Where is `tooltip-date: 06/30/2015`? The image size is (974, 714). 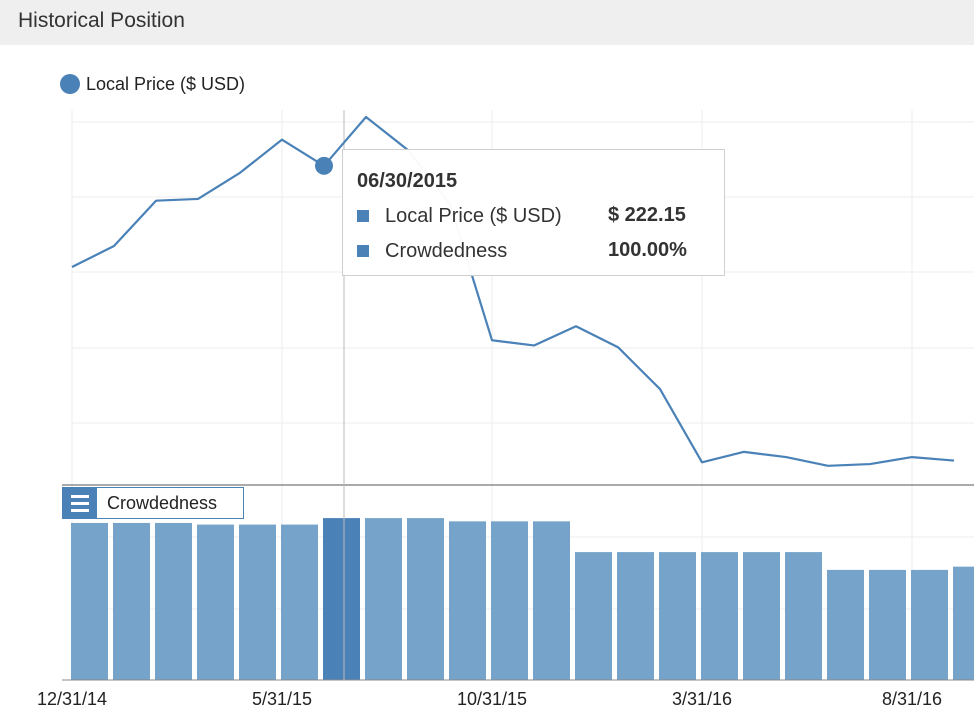 tooltip-date: 06/30/2015 is located at coordinates (407, 181).